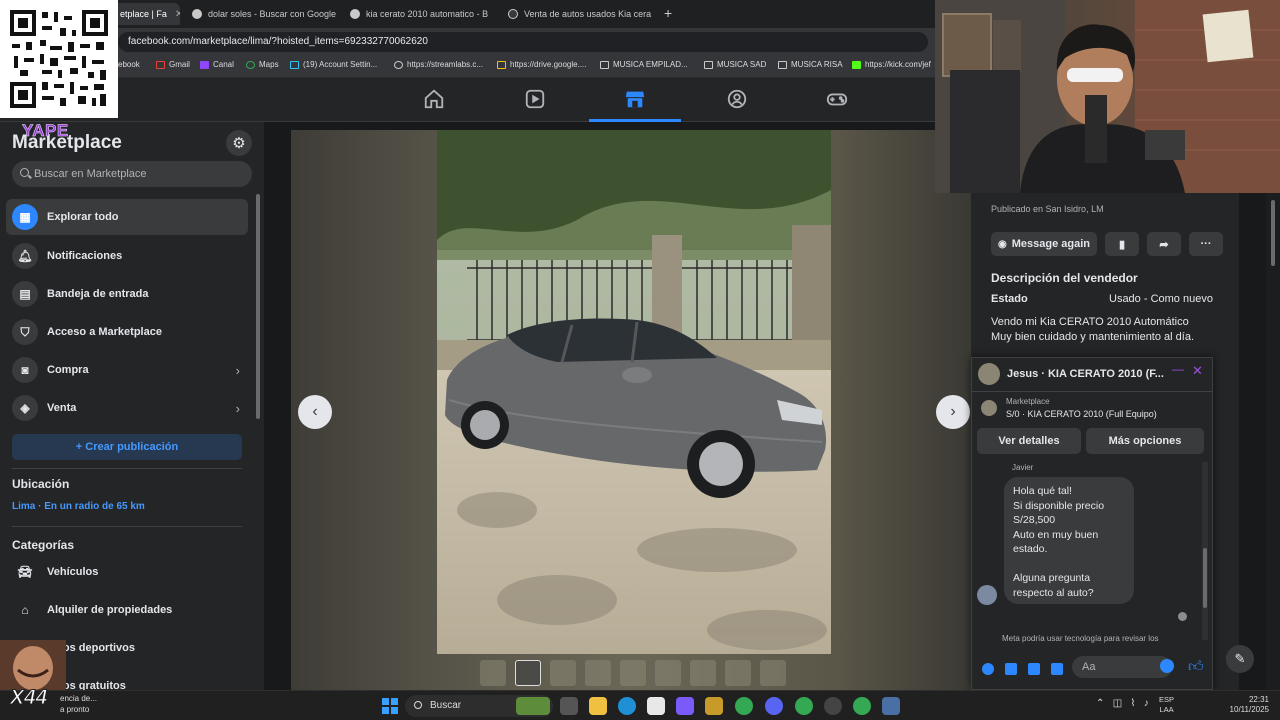 The height and width of the screenshot is (720, 1280). Describe the element at coordinates (1205, 578) in the screenshot. I see `chat-scrollbar-thumb` at that location.